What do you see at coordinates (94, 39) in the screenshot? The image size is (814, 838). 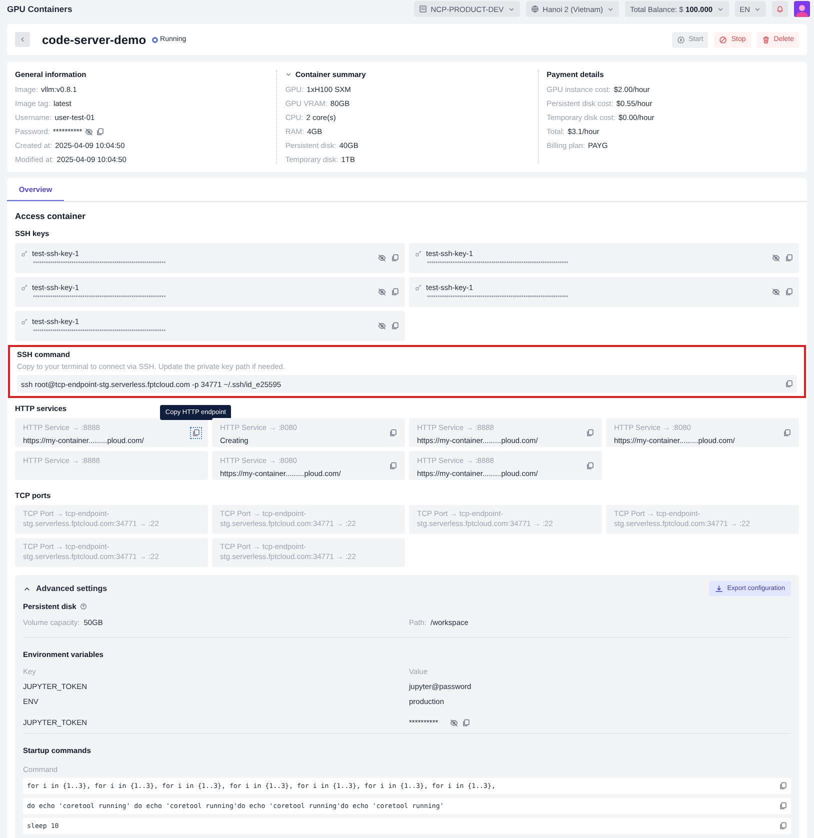 I see `container-name: code-server-demo` at bounding box center [94, 39].